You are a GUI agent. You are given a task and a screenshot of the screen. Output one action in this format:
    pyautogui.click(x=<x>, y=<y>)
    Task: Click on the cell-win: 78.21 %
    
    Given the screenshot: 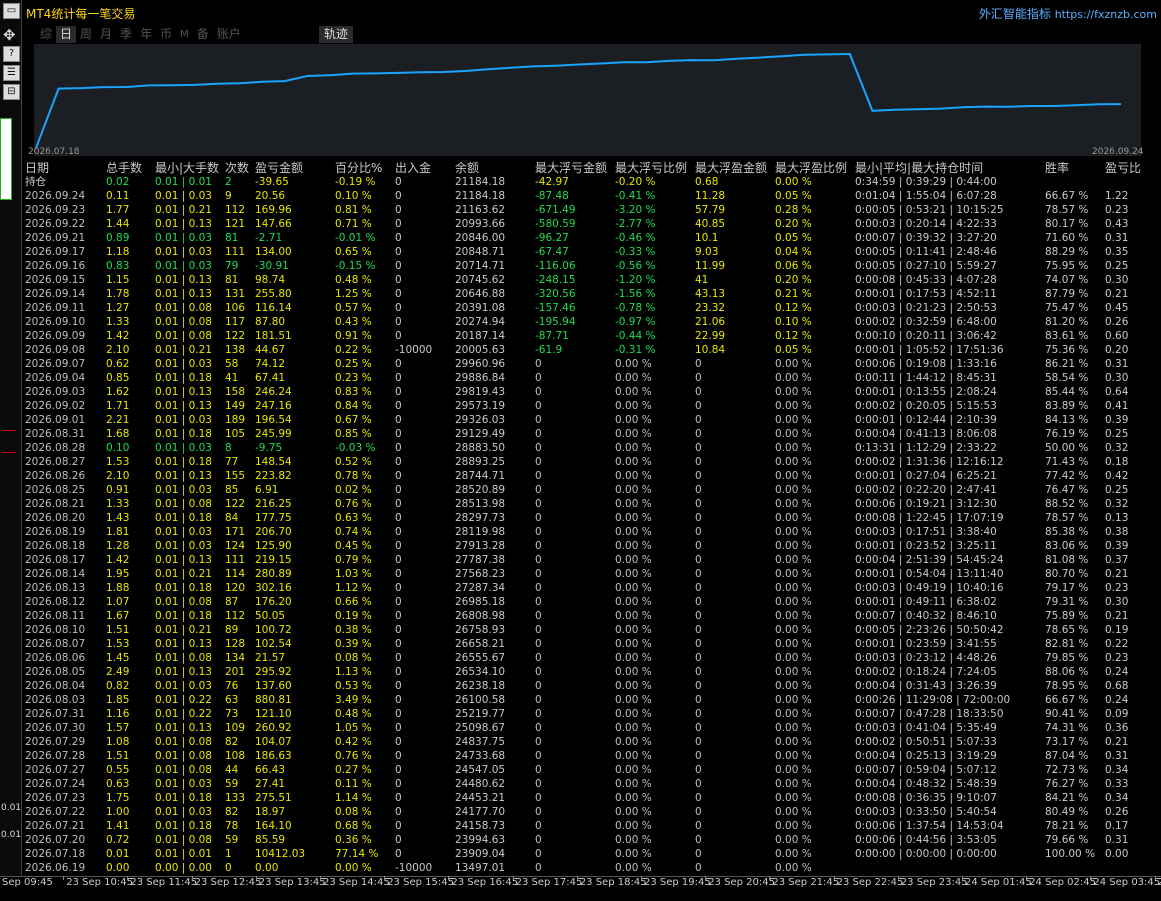 What is the action you would take?
    pyautogui.click(x=1067, y=826)
    